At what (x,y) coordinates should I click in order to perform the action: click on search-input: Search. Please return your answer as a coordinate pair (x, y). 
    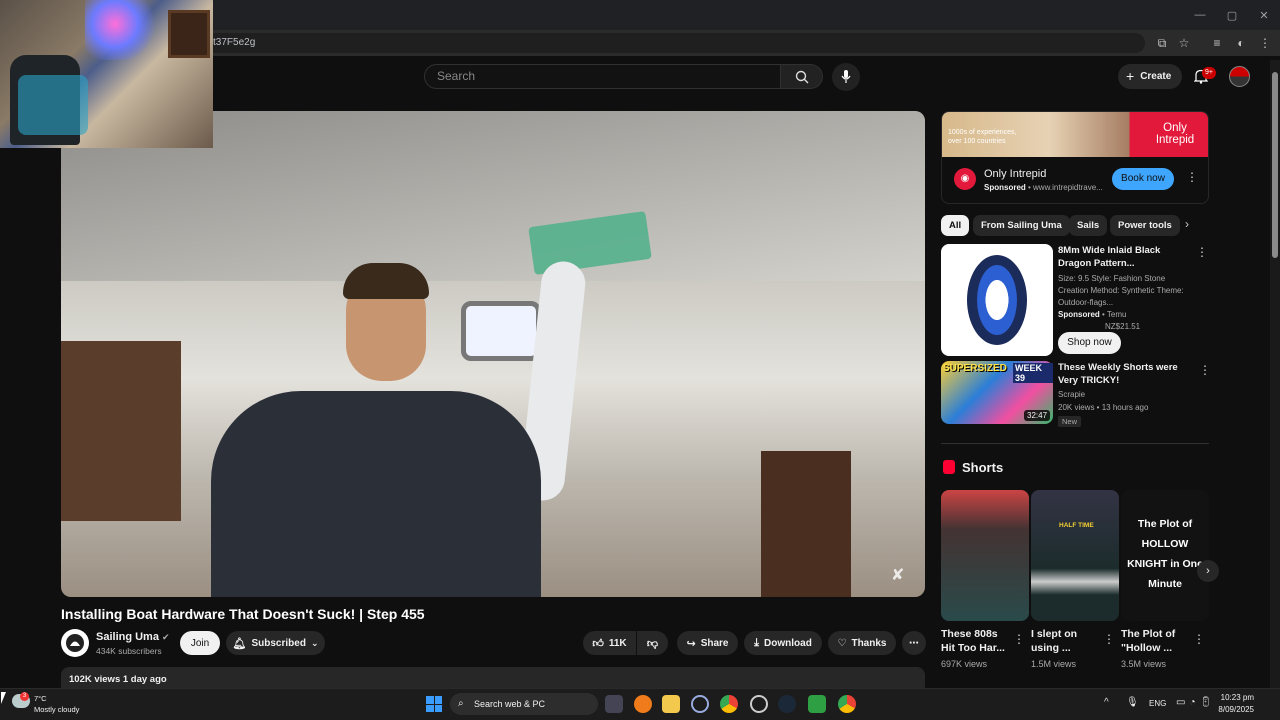
    Looking at the image, I should click on (602, 76).